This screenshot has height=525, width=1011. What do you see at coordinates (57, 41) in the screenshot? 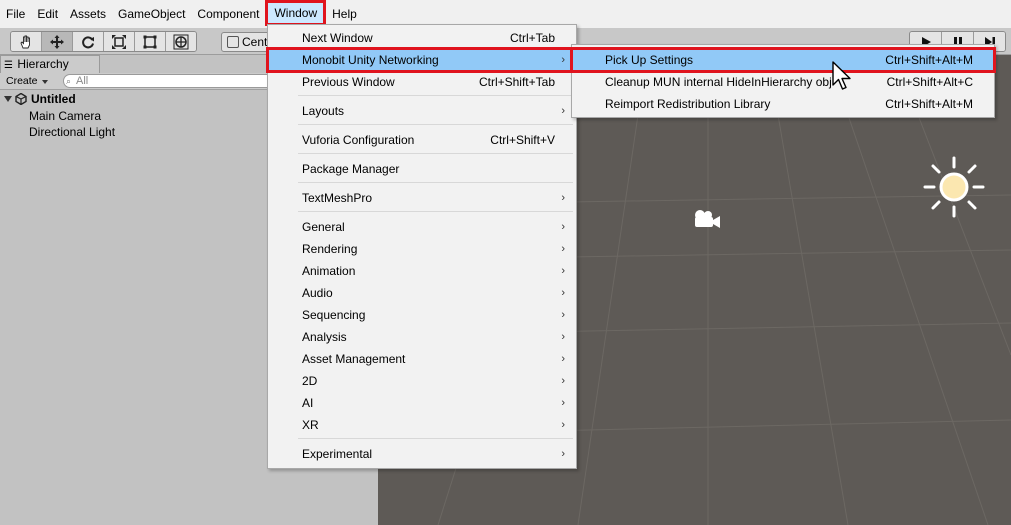
I see `move-tool-icon` at bounding box center [57, 41].